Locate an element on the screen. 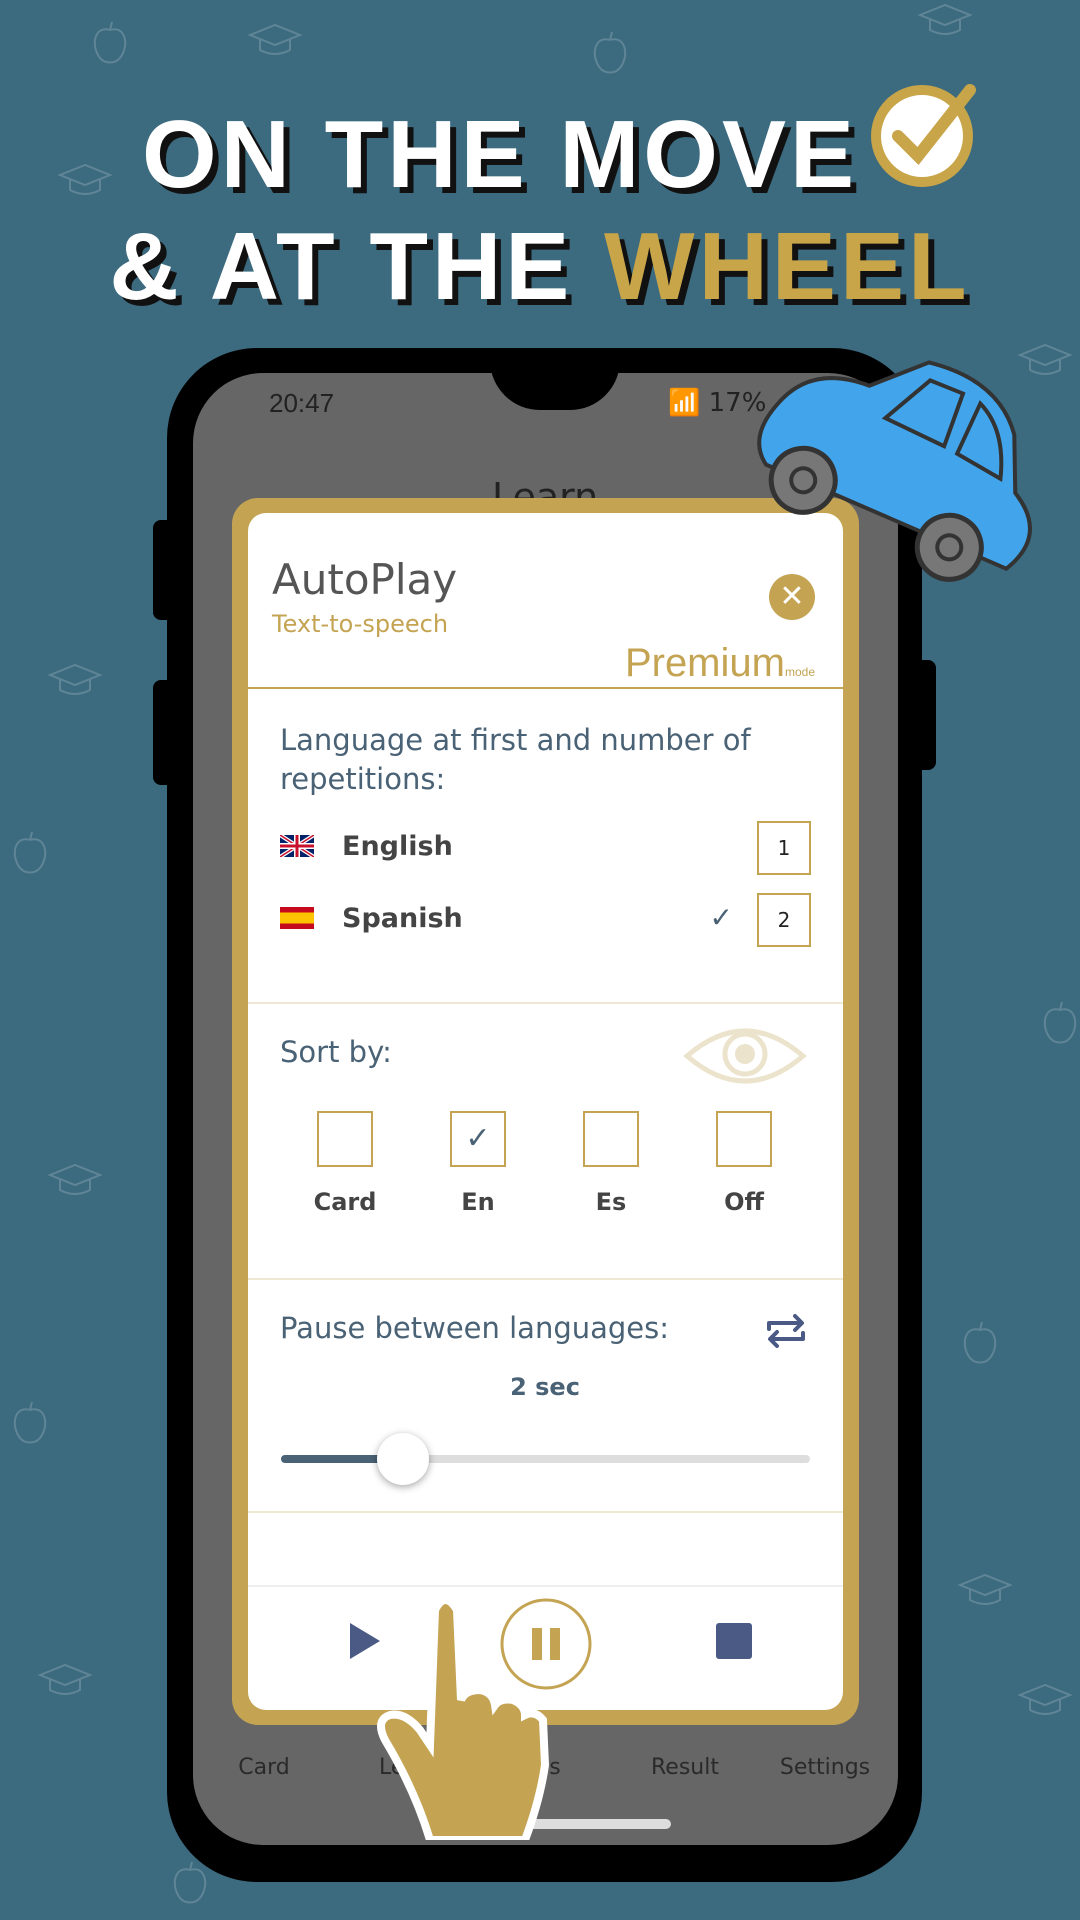  pause-value: 2 sec is located at coordinates (545, 1387).